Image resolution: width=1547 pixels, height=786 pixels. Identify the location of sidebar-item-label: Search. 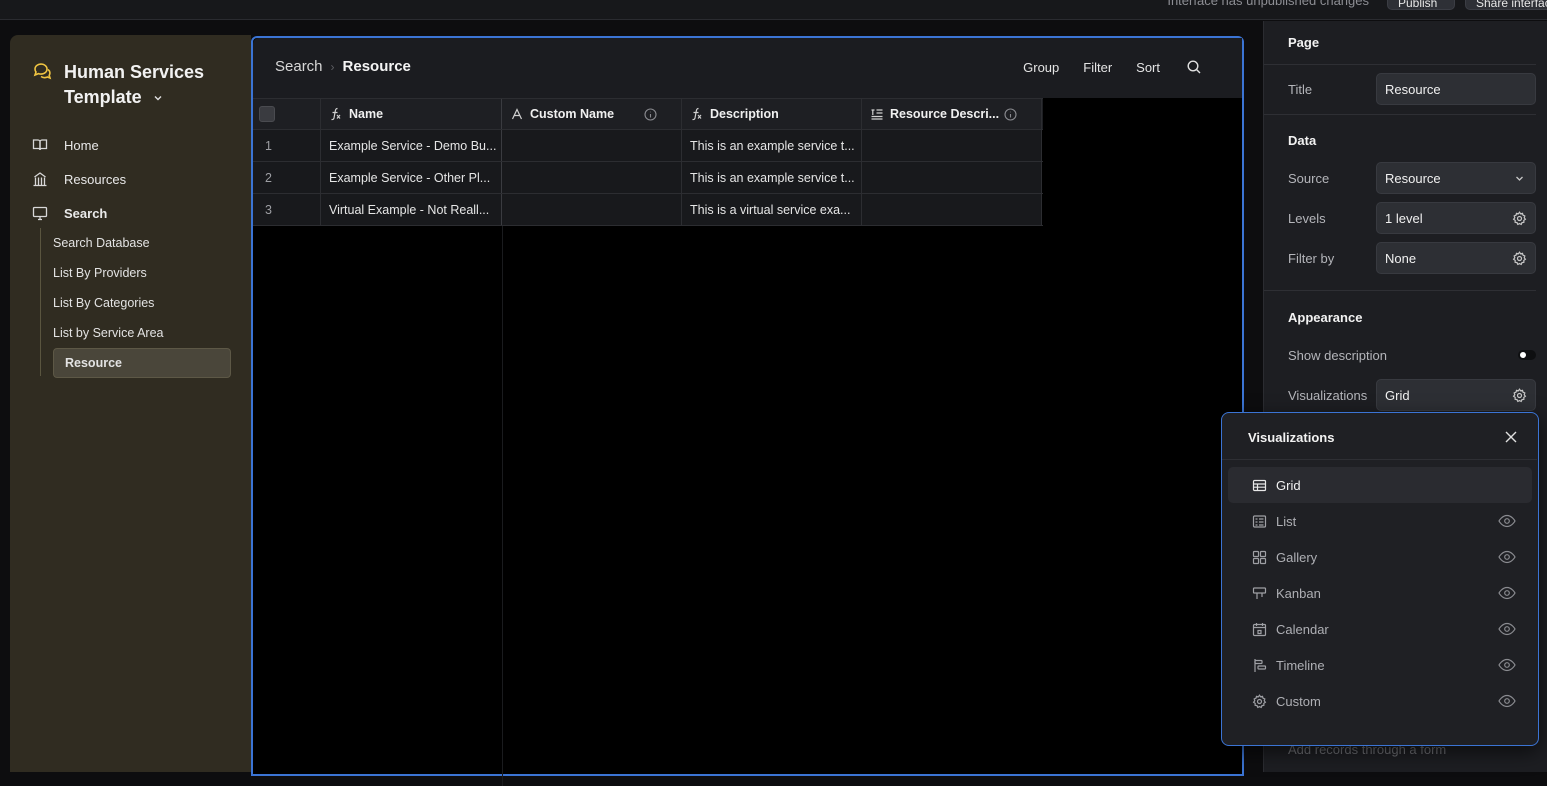
(86, 213).